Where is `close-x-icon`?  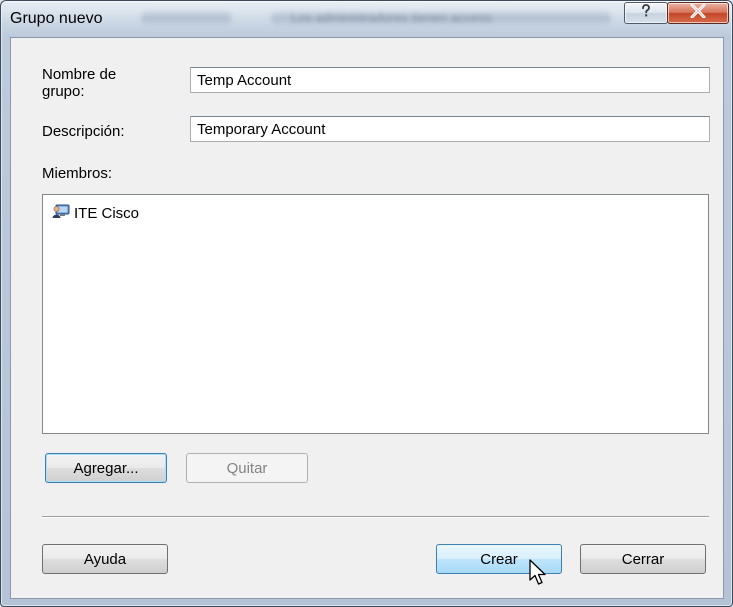 close-x-icon is located at coordinates (698, 12).